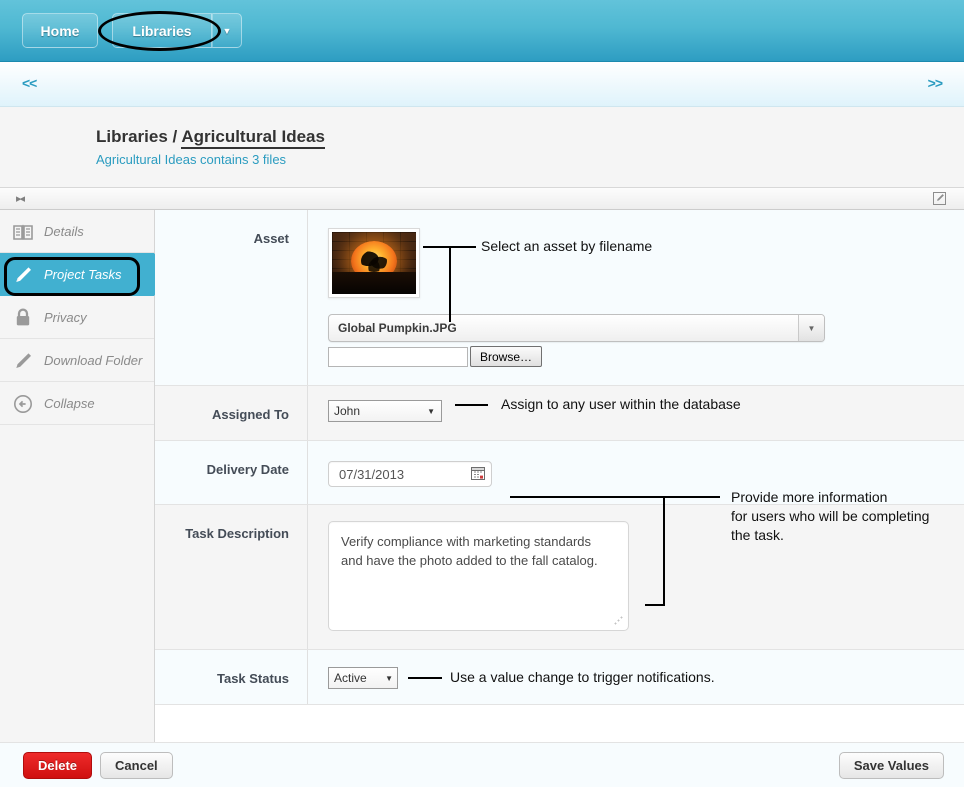  I want to click on asset-thumbnail, so click(374, 263).